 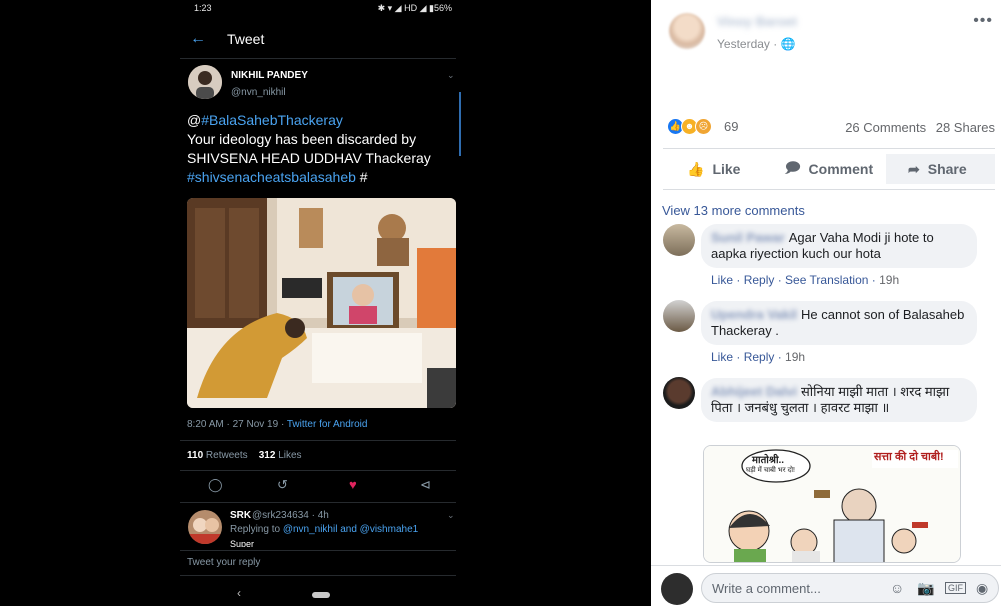 What do you see at coordinates (826, 280) in the screenshot?
I see `see-translation-link: See Translation` at bounding box center [826, 280].